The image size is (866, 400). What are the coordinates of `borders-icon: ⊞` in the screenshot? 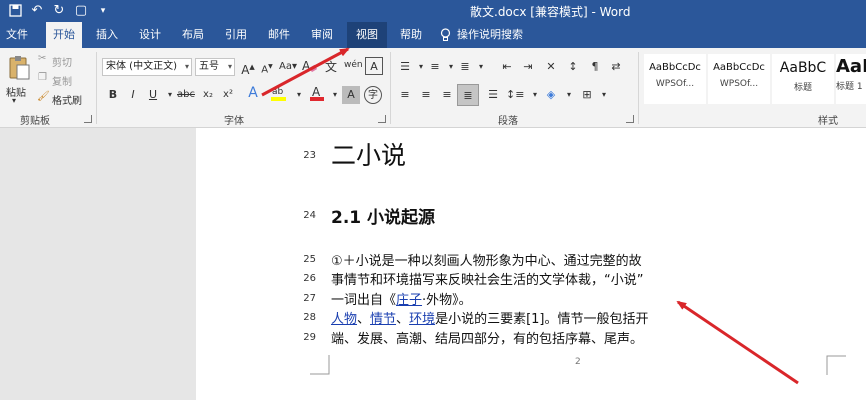 It's located at (587, 95).